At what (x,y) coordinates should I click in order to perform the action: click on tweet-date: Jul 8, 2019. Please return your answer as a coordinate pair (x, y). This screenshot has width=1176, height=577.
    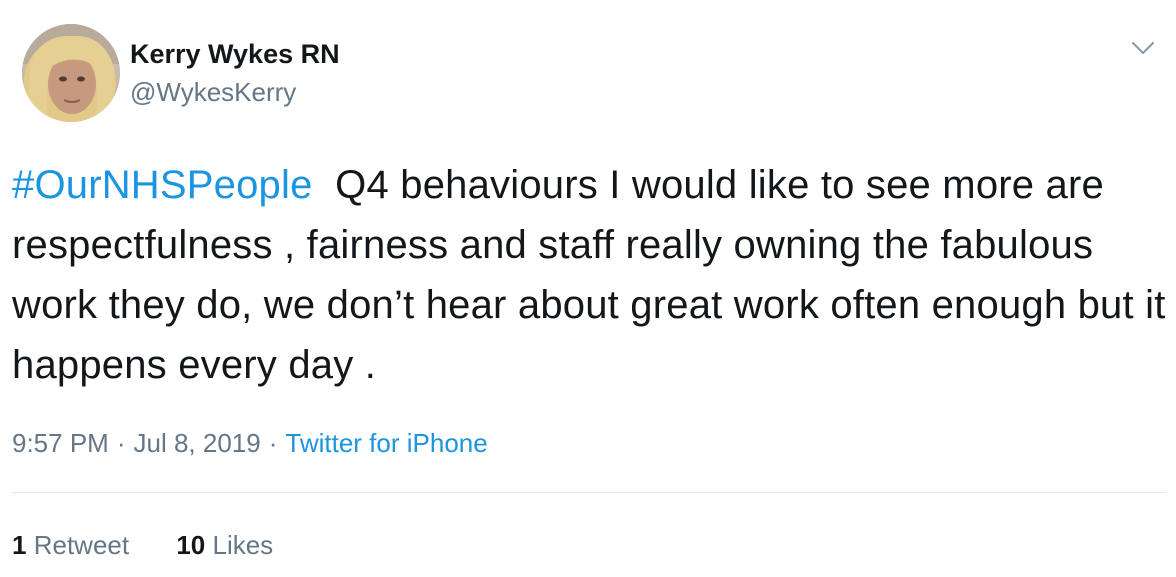
    Looking at the image, I should click on (197, 443).